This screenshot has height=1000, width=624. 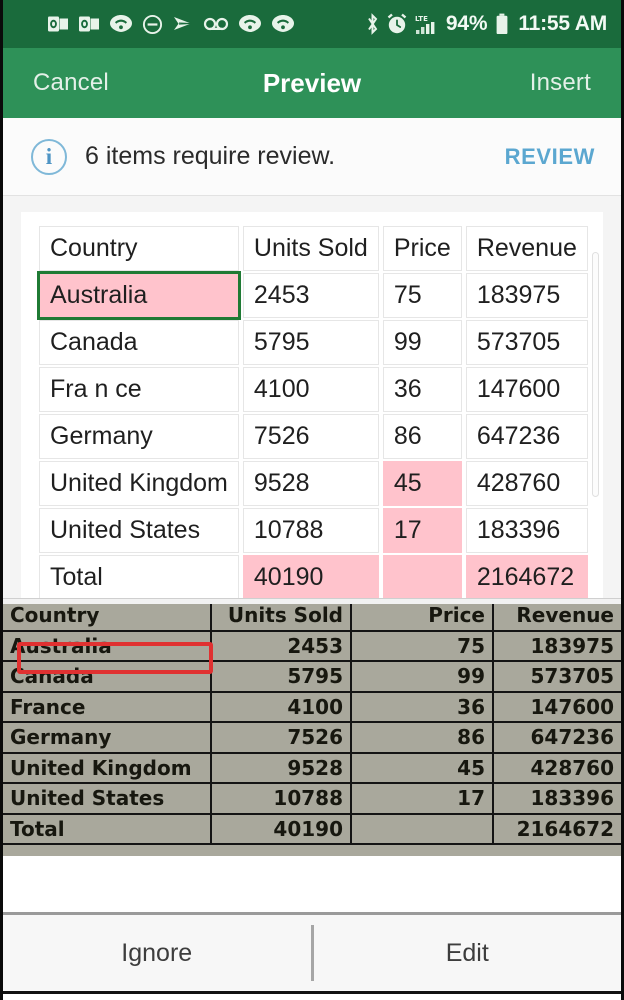 I want to click on table-cell-country: United Kingdom, so click(x=139, y=483).